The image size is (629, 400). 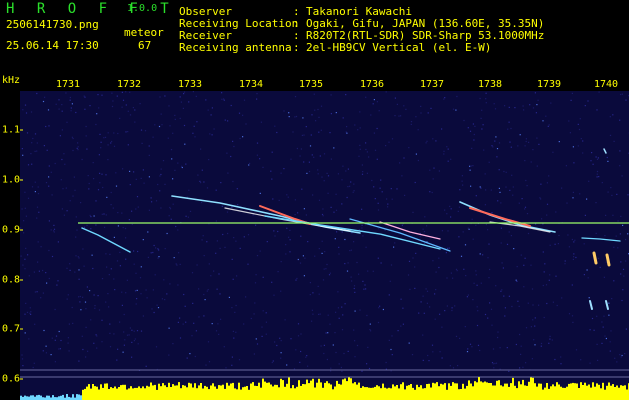 I want to click on x-tick-label: 1731, so click(x=68, y=84).